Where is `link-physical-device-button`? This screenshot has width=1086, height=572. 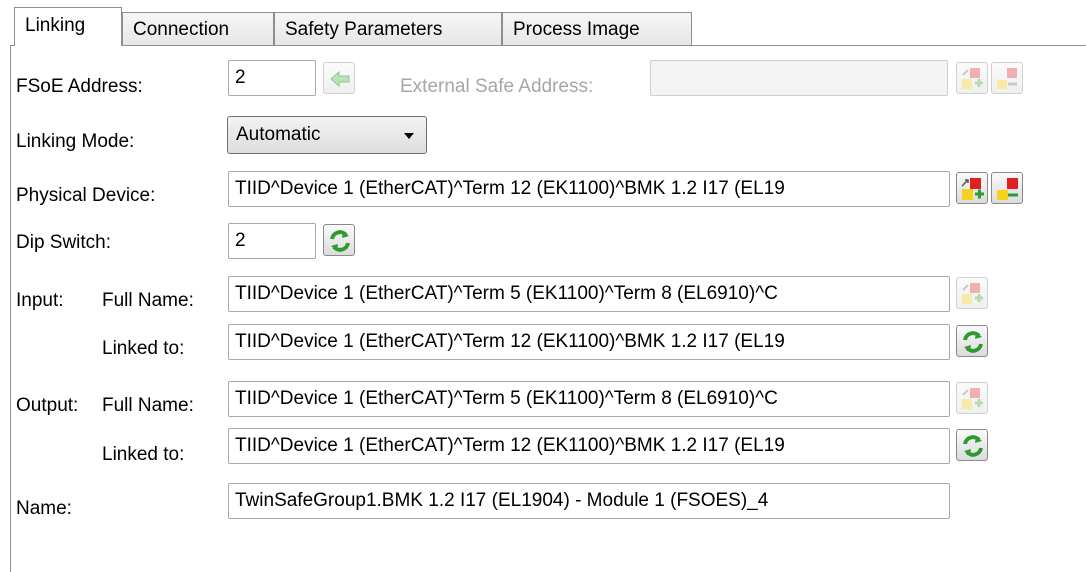
link-physical-device-button is located at coordinates (972, 188).